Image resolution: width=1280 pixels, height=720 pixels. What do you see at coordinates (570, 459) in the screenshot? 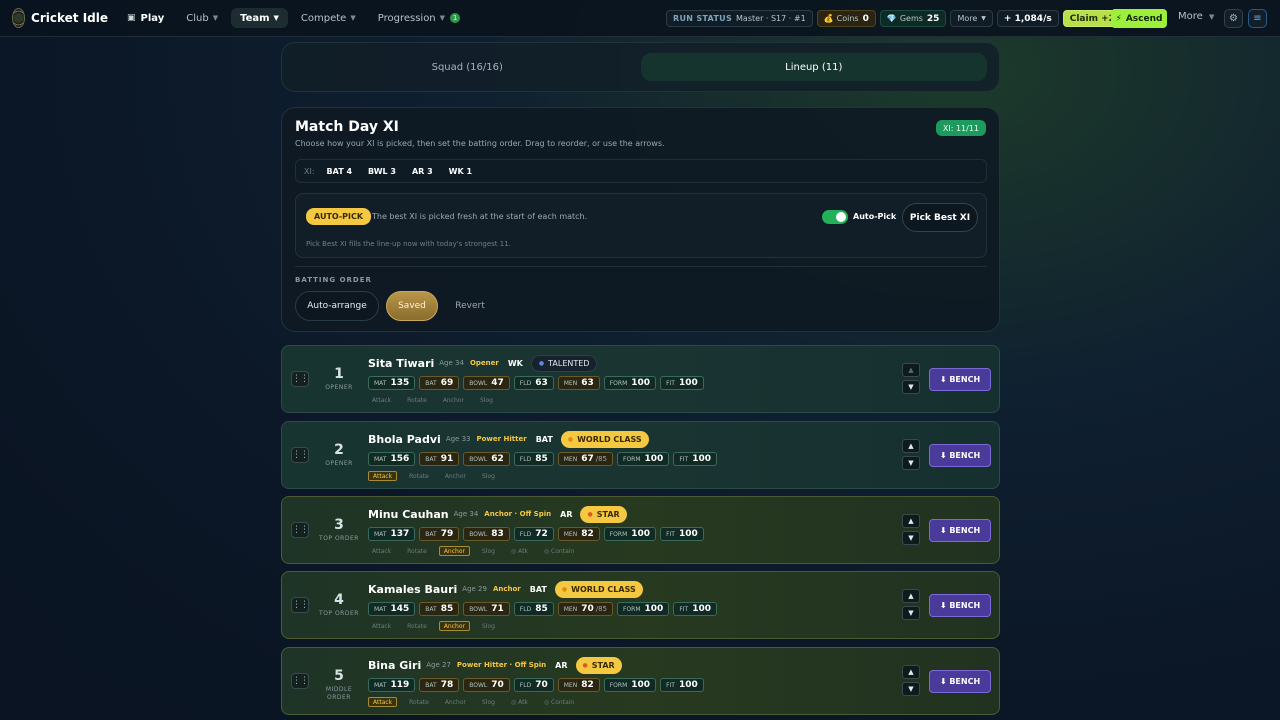
I see `stat-label: MEN` at bounding box center [570, 459].